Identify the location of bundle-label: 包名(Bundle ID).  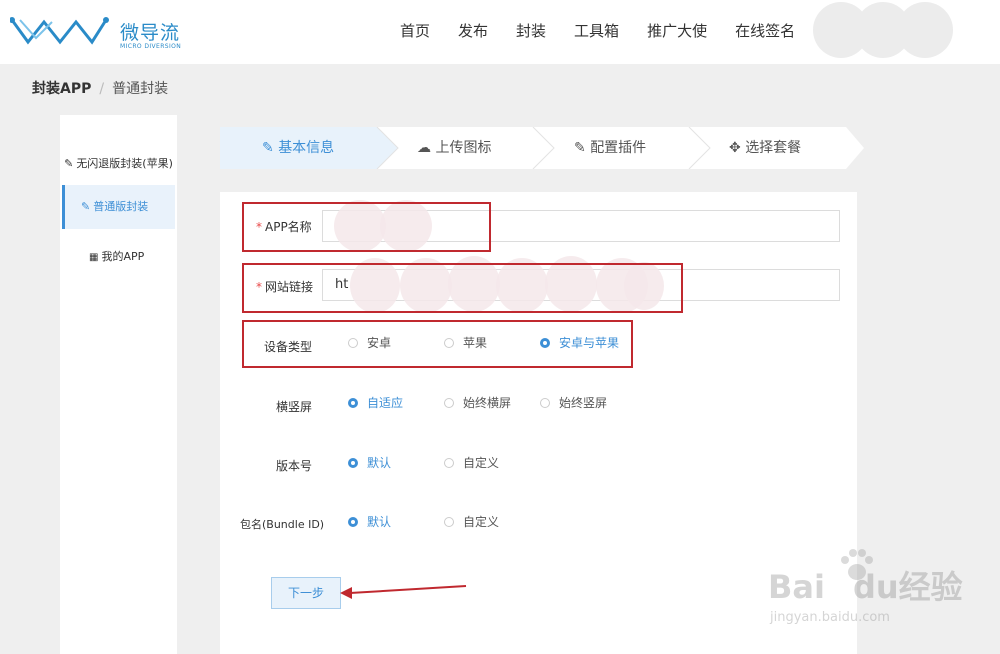
(282, 524).